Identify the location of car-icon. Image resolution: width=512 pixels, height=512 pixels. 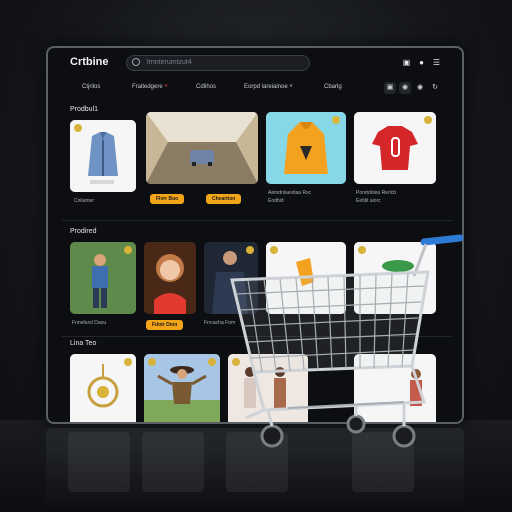
(202, 148).